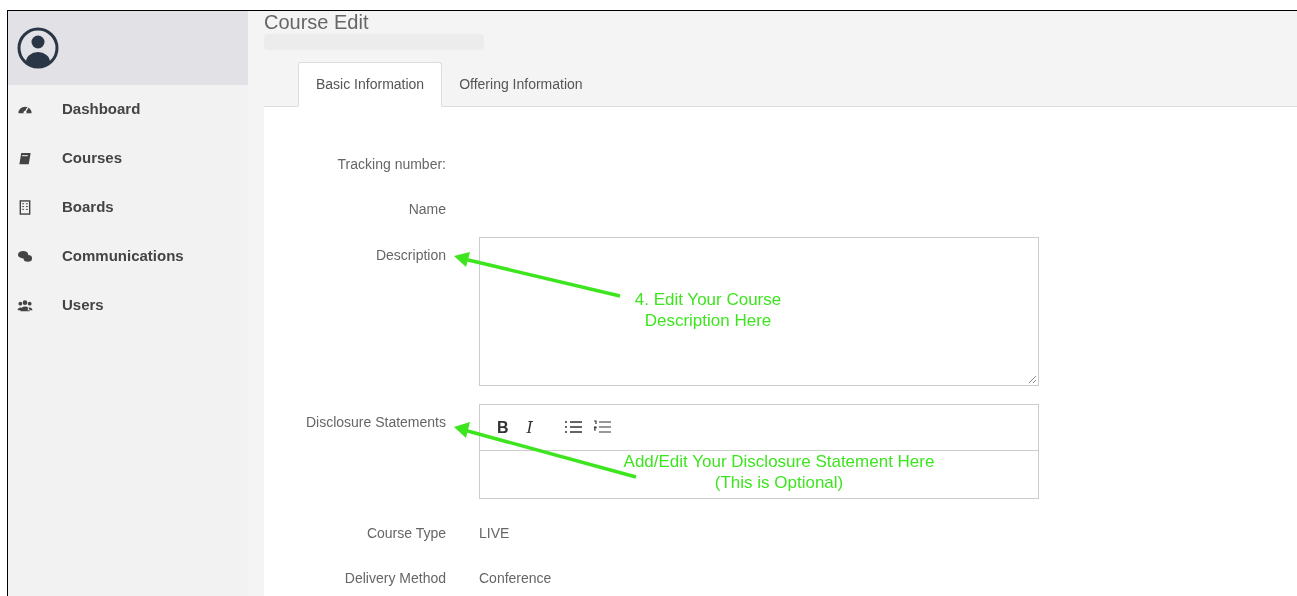  I want to click on field-label: Course Type, so click(405, 533).